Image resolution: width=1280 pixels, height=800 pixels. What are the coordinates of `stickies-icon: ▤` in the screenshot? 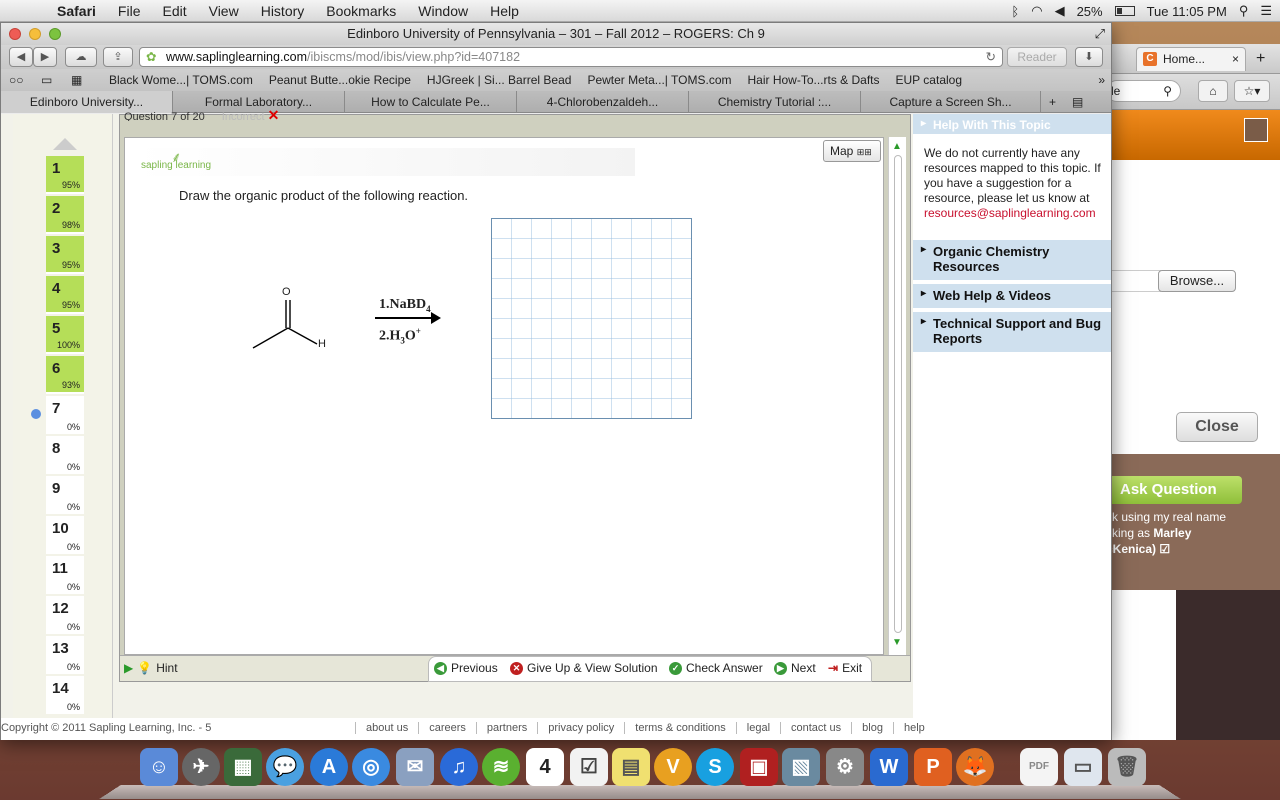 It's located at (631, 767).